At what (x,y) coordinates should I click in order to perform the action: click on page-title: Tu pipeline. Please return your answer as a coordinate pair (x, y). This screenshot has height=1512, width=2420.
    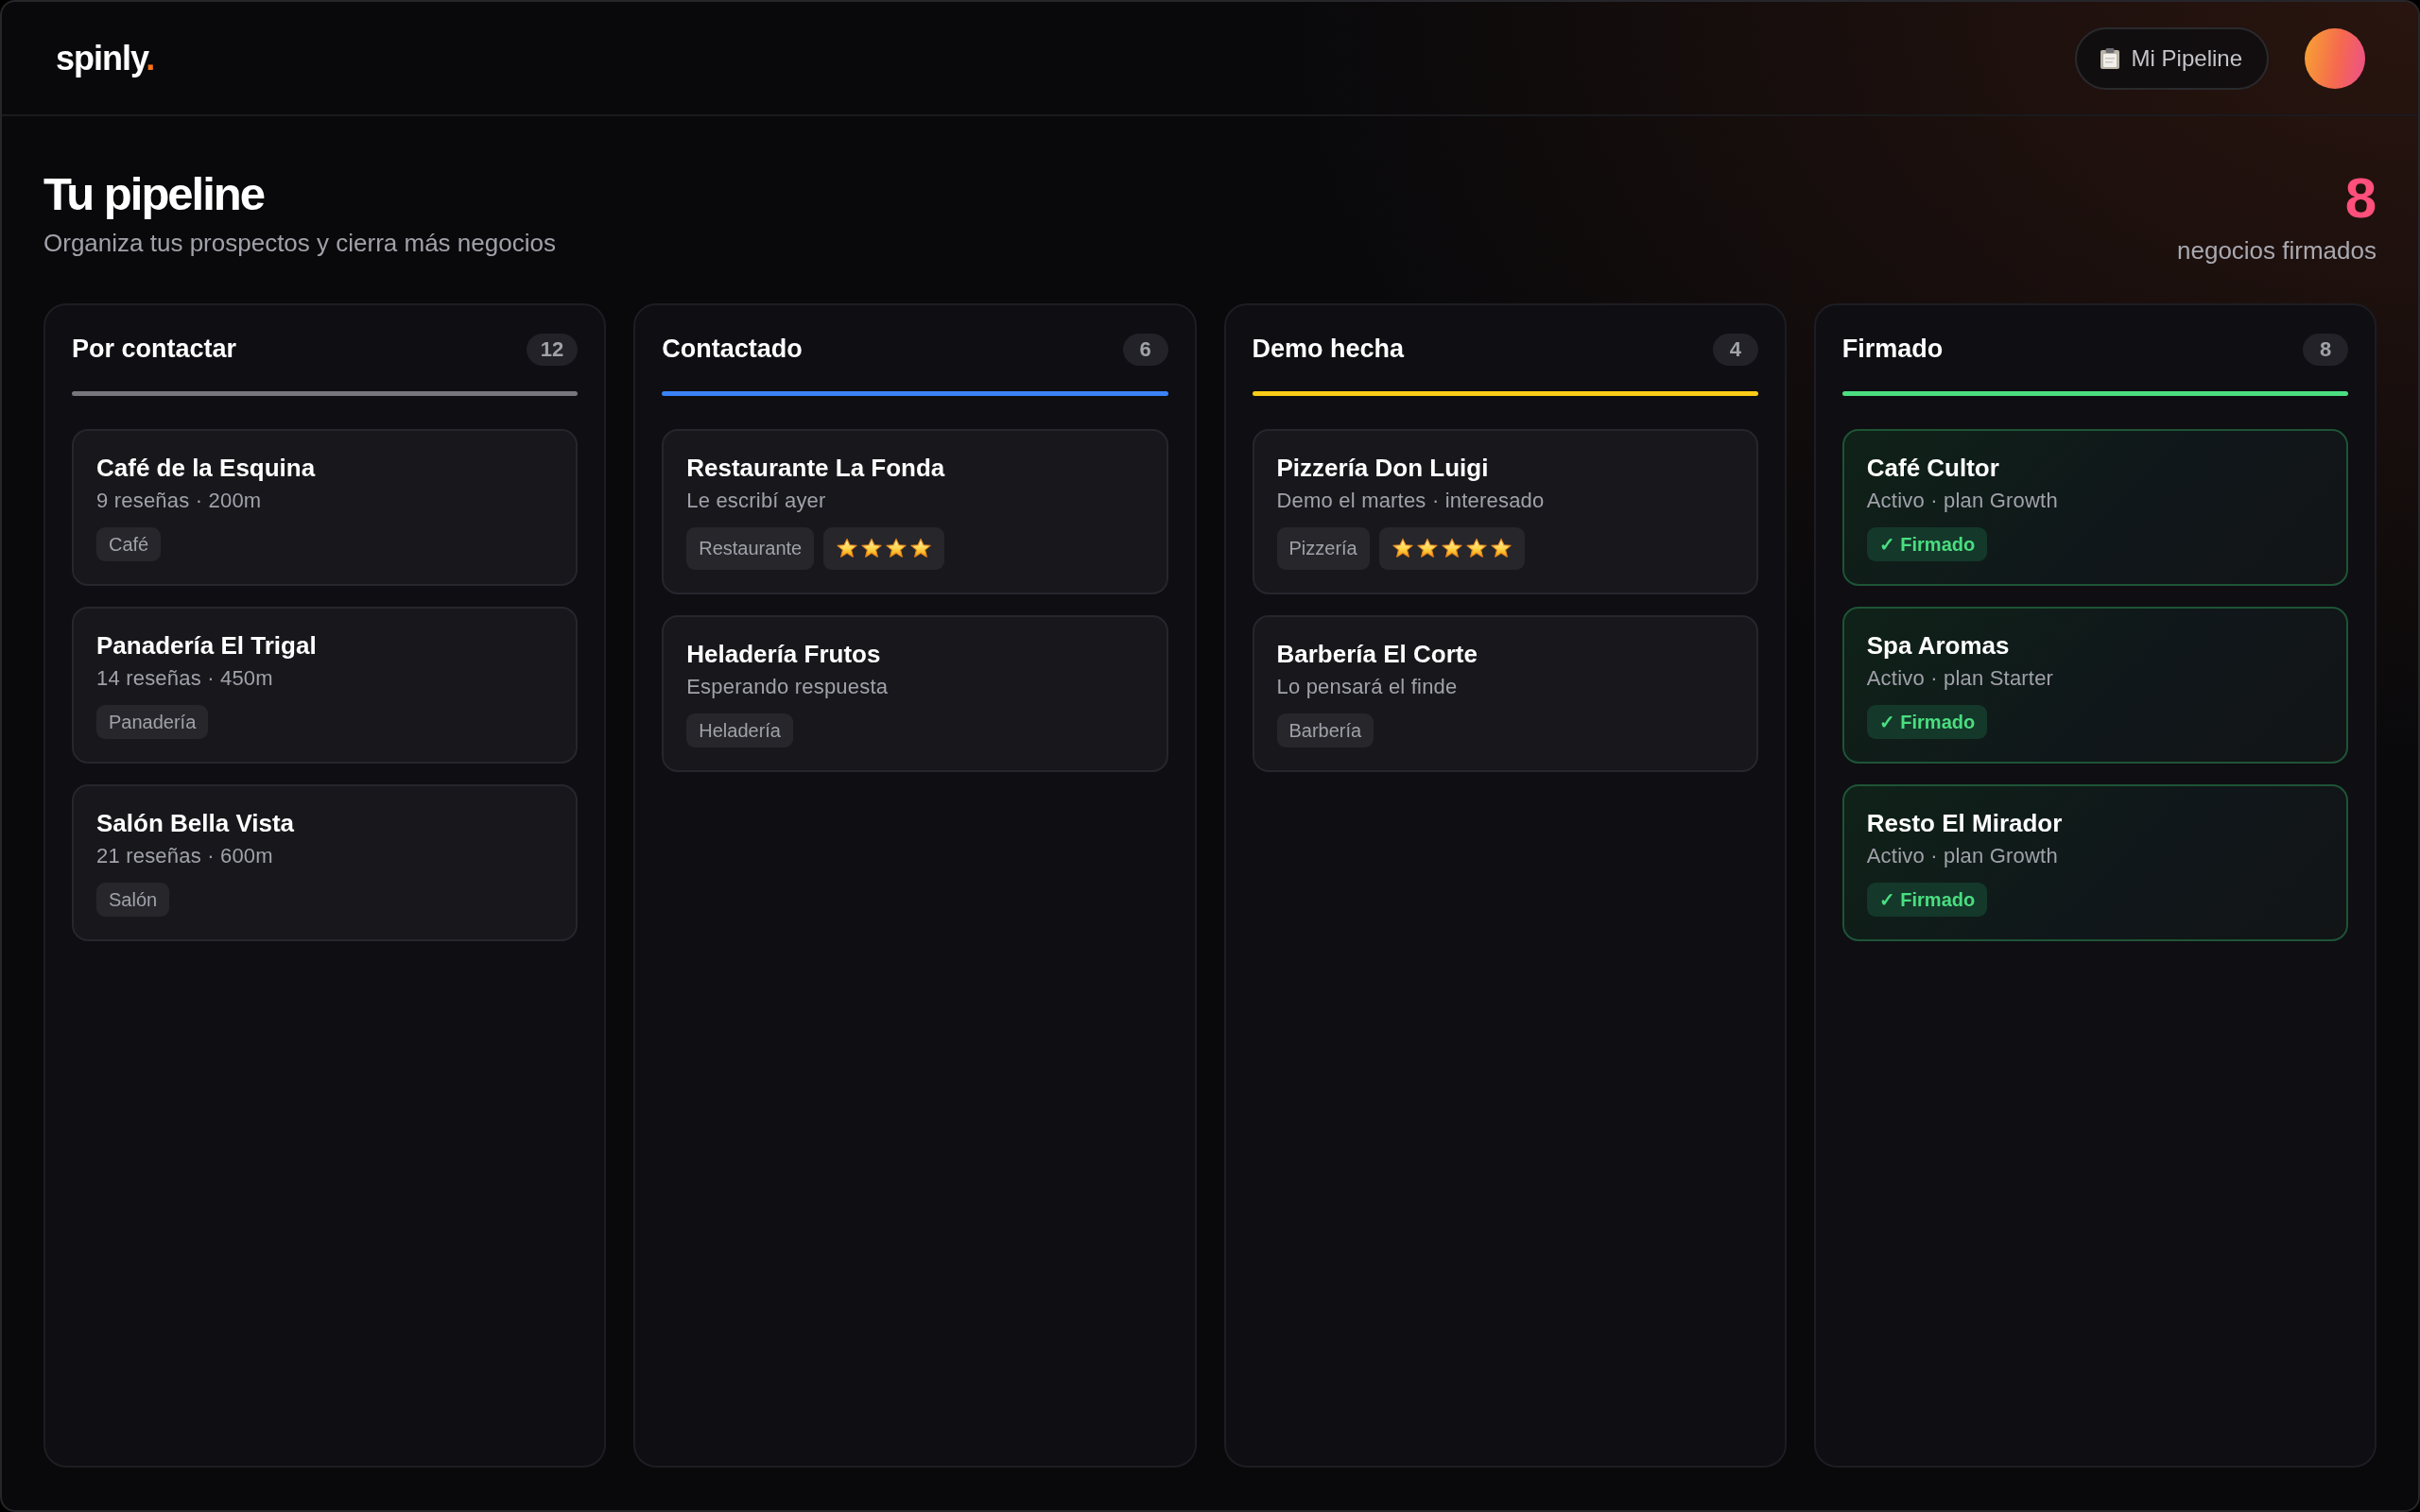
    Looking at the image, I should click on (154, 194).